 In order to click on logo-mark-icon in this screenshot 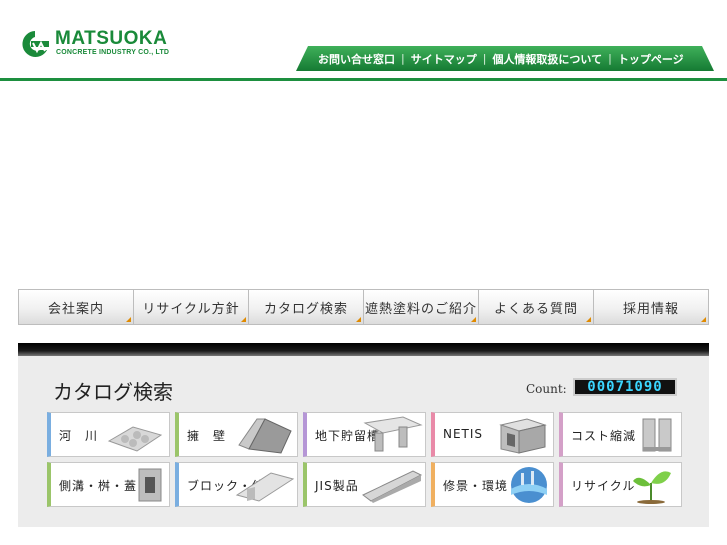, I will do `click(35, 44)`.